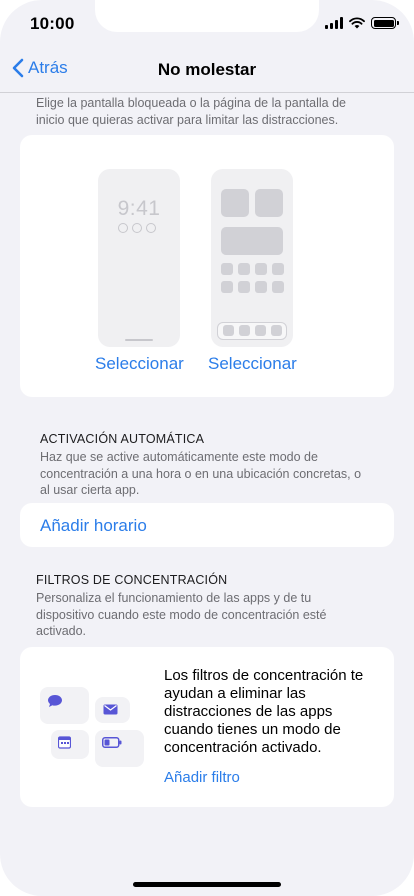 Image resolution: width=414 pixels, height=896 pixels. I want to click on mail-icon, so click(110, 709).